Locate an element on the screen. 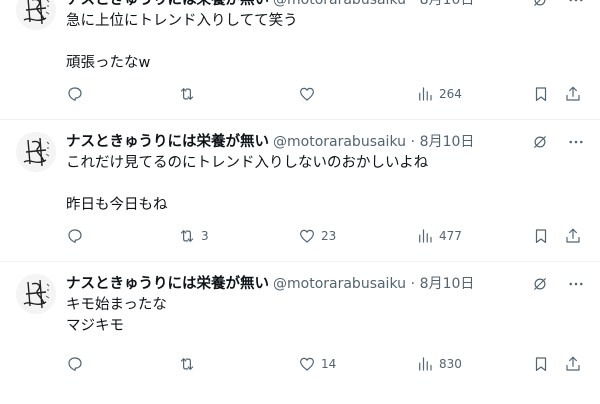 Image resolution: width=600 pixels, height=404 pixels. views-button: 830 is located at coordinates (439, 364).